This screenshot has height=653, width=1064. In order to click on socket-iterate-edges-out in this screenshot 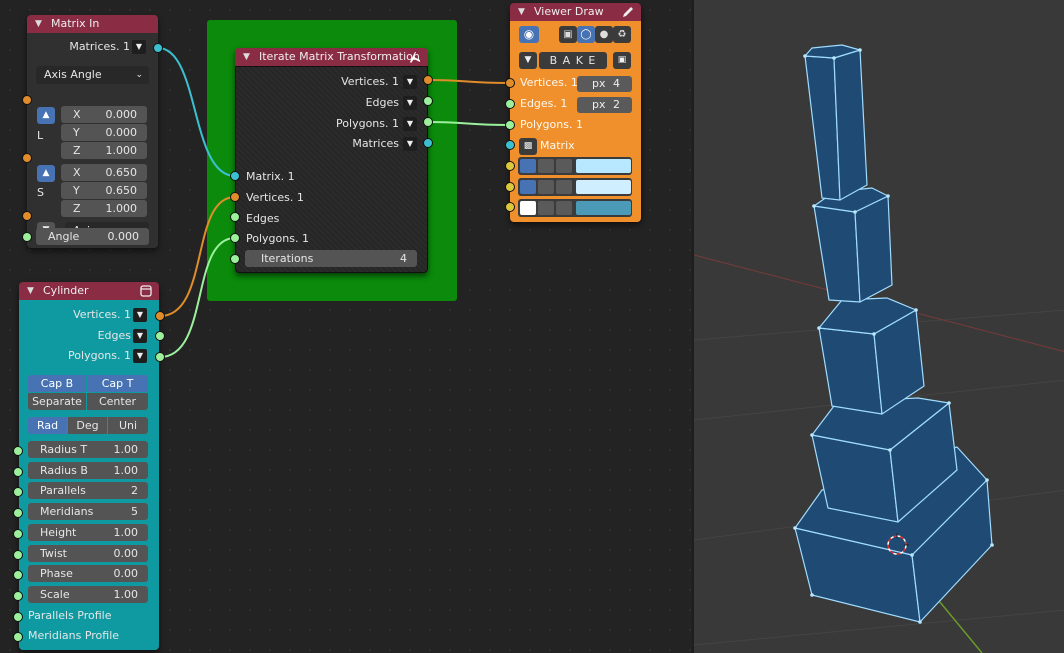, I will do `click(428, 101)`.